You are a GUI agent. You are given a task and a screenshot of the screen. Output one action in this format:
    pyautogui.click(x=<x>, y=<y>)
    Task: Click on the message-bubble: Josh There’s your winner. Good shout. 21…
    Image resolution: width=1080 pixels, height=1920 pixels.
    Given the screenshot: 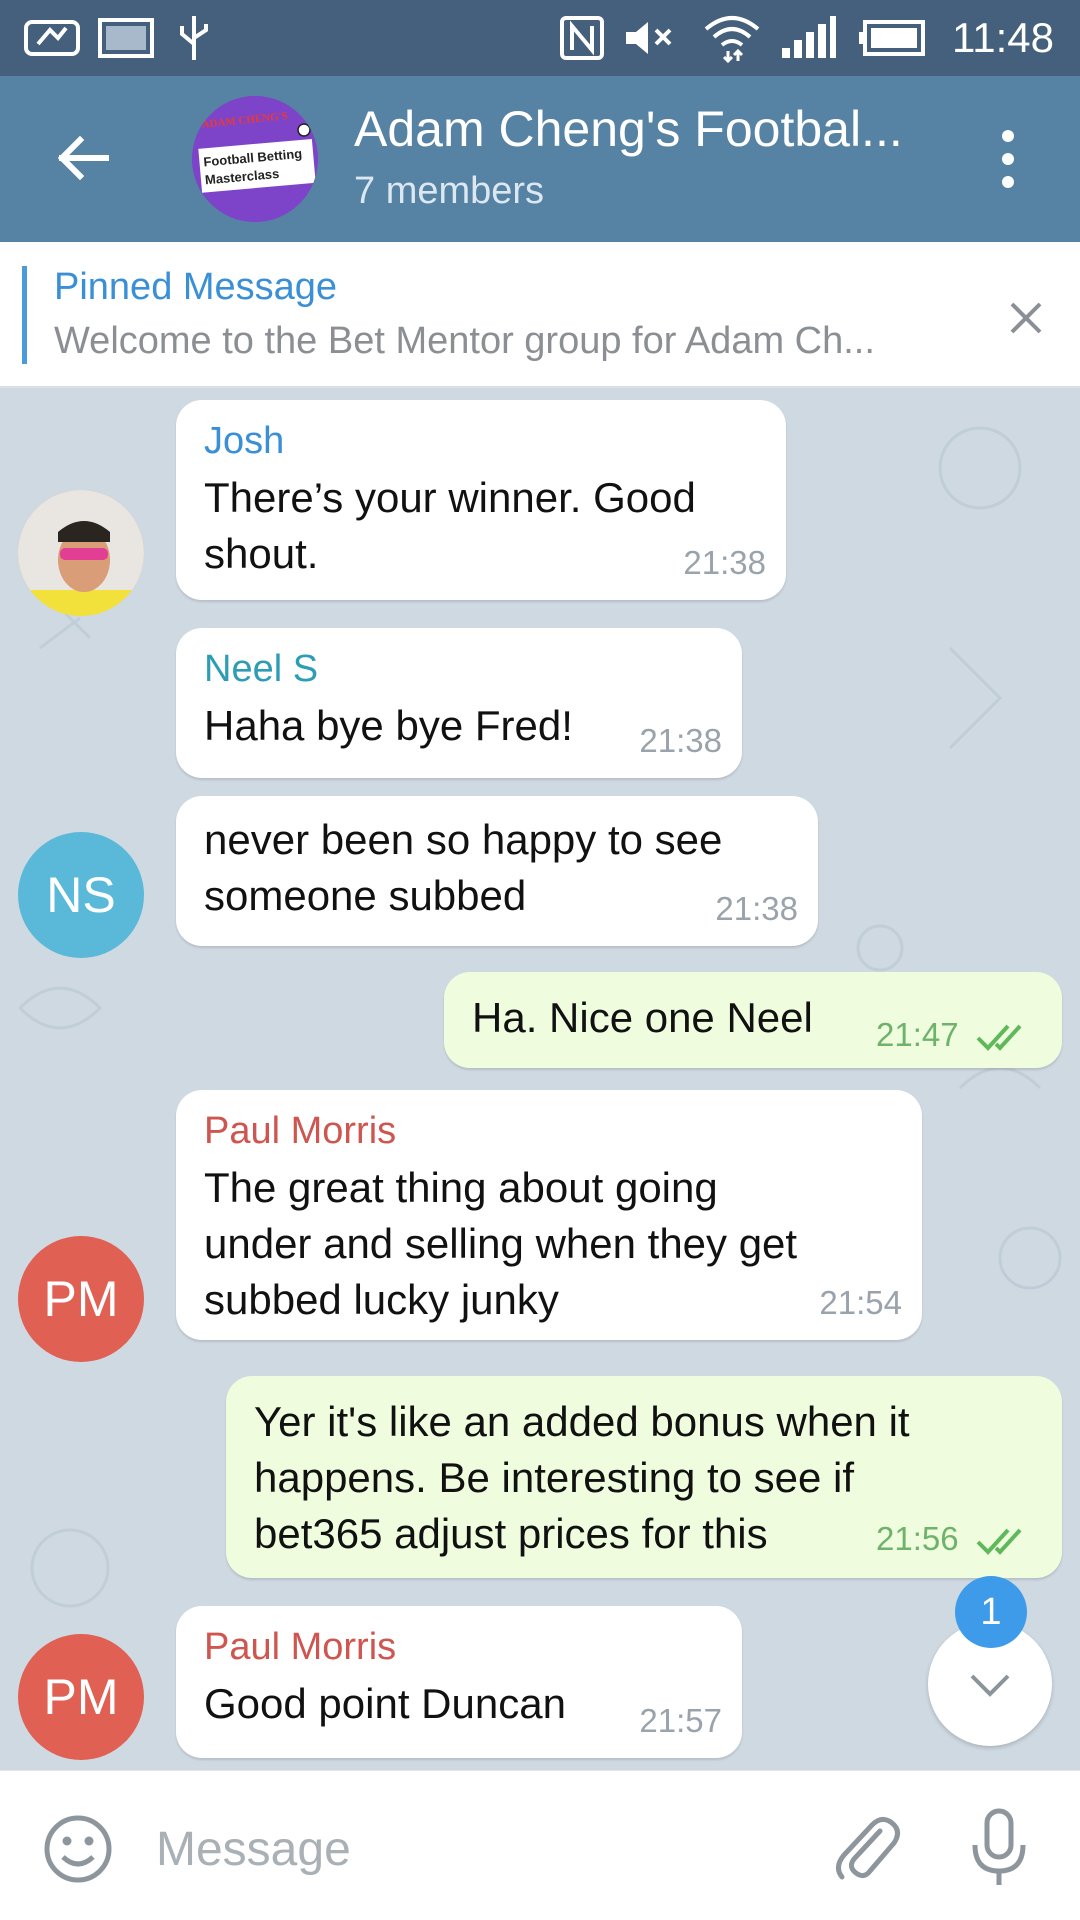 What is the action you would take?
    pyautogui.click(x=481, y=500)
    